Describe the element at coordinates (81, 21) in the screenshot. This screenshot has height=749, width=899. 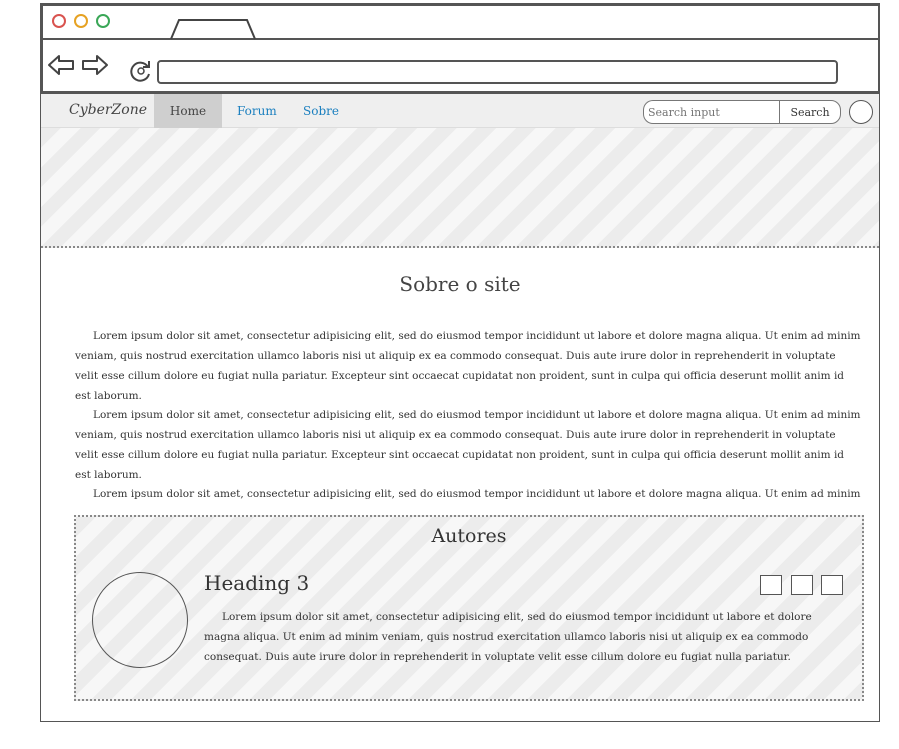
I see `minimize-dot` at that location.